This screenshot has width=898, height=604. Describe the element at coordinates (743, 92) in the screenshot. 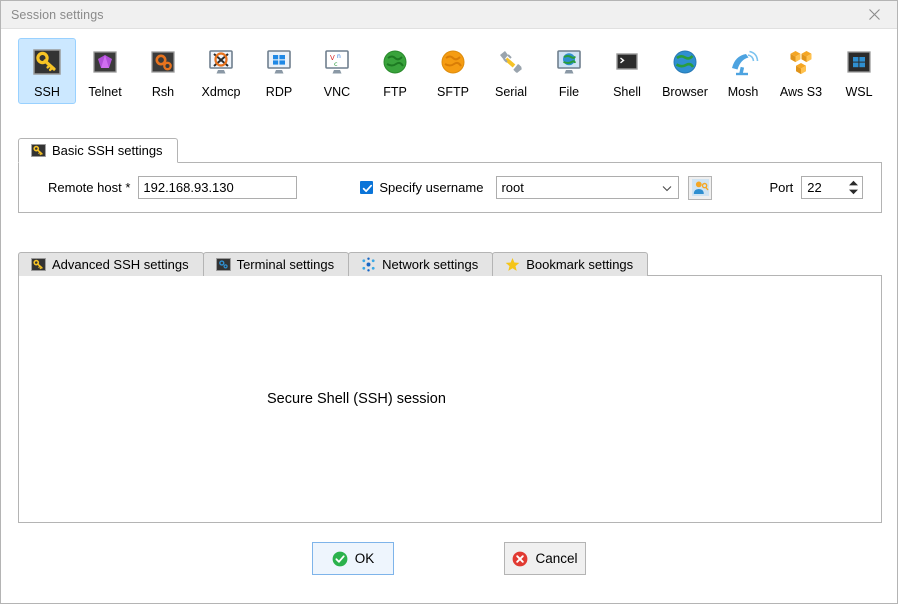

I see `session-type-label: Mosh` at that location.